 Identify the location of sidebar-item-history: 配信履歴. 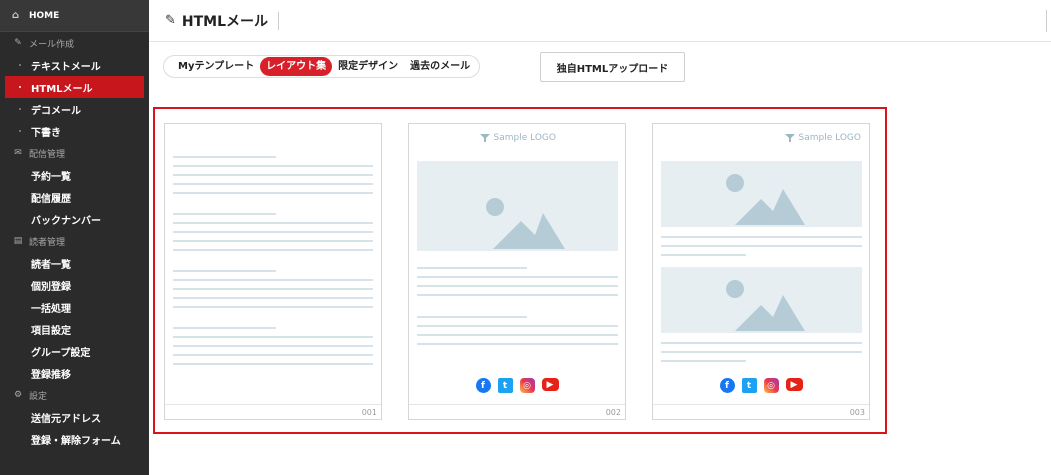
(74, 197).